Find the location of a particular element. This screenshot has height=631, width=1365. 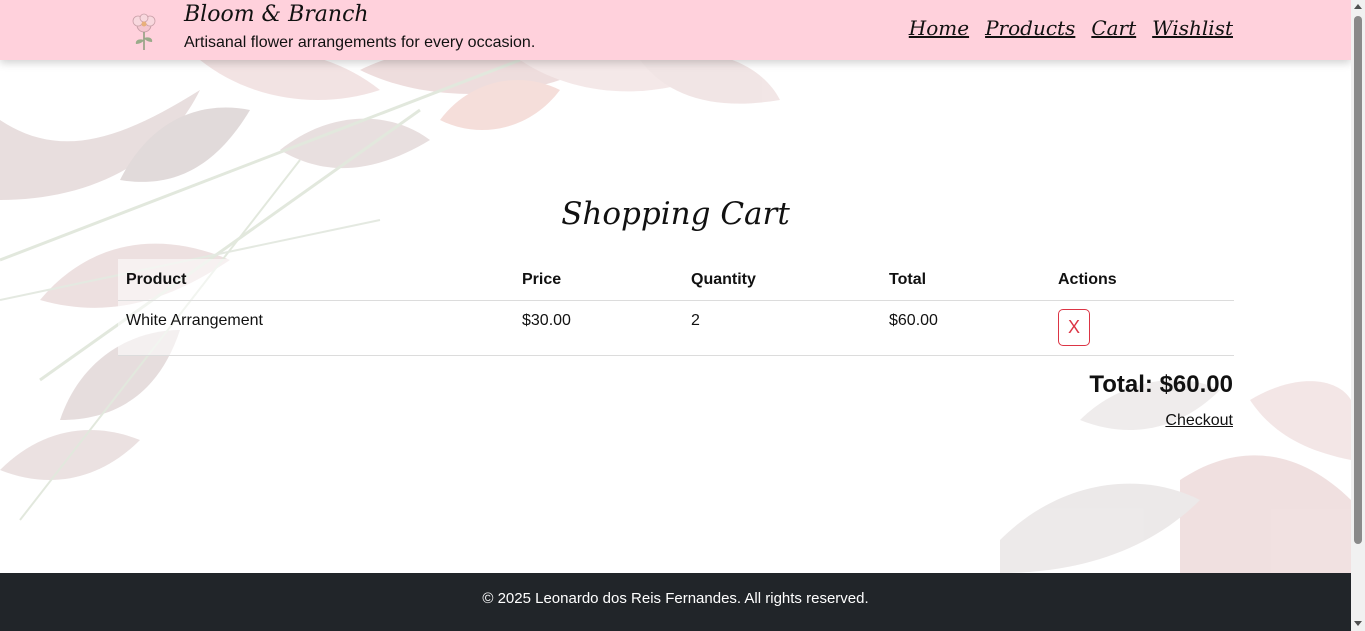

cell-product: White Arrangement is located at coordinates (316, 328).